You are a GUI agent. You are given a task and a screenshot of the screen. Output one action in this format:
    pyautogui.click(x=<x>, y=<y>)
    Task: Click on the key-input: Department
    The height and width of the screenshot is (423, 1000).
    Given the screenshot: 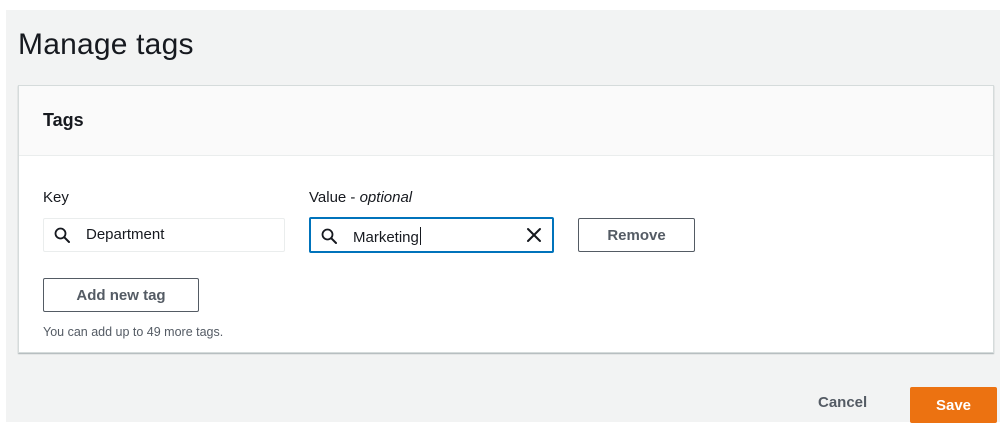 What is the action you would take?
    pyautogui.click(x=164, y=235)
    